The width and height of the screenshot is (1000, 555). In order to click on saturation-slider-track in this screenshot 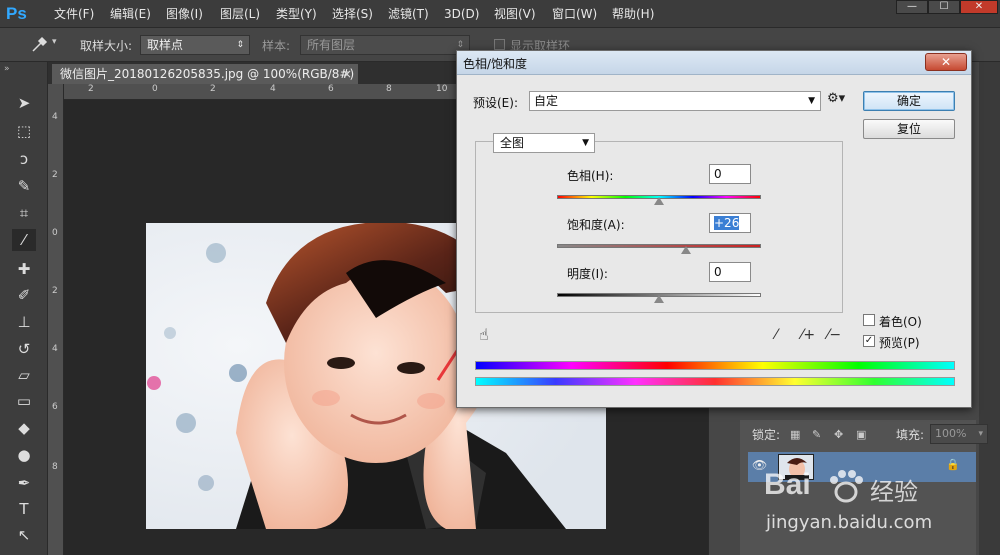, I will do `click(659, 246)`.